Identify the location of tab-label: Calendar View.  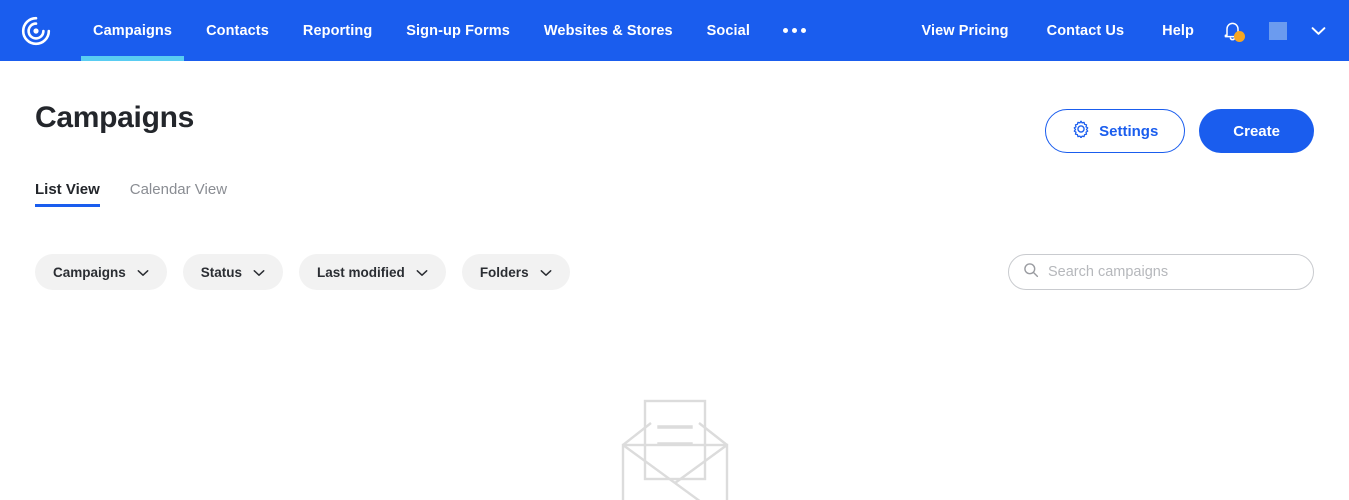
(178, 189).